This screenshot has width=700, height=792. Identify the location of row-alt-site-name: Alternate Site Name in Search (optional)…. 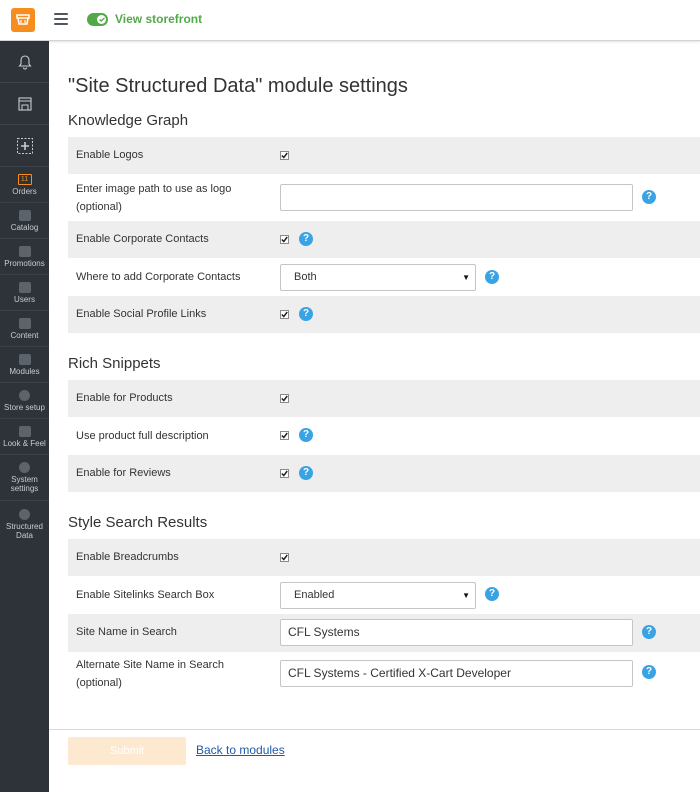
(384, 675).